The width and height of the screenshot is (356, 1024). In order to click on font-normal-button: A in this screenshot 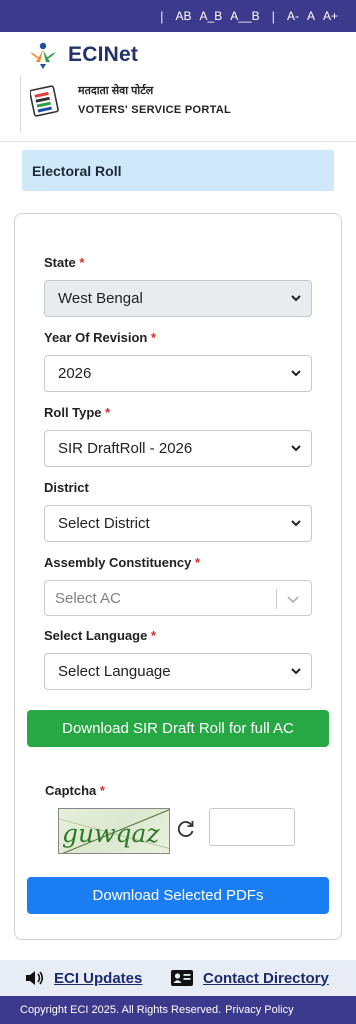, I will do `click(311, 16)`.